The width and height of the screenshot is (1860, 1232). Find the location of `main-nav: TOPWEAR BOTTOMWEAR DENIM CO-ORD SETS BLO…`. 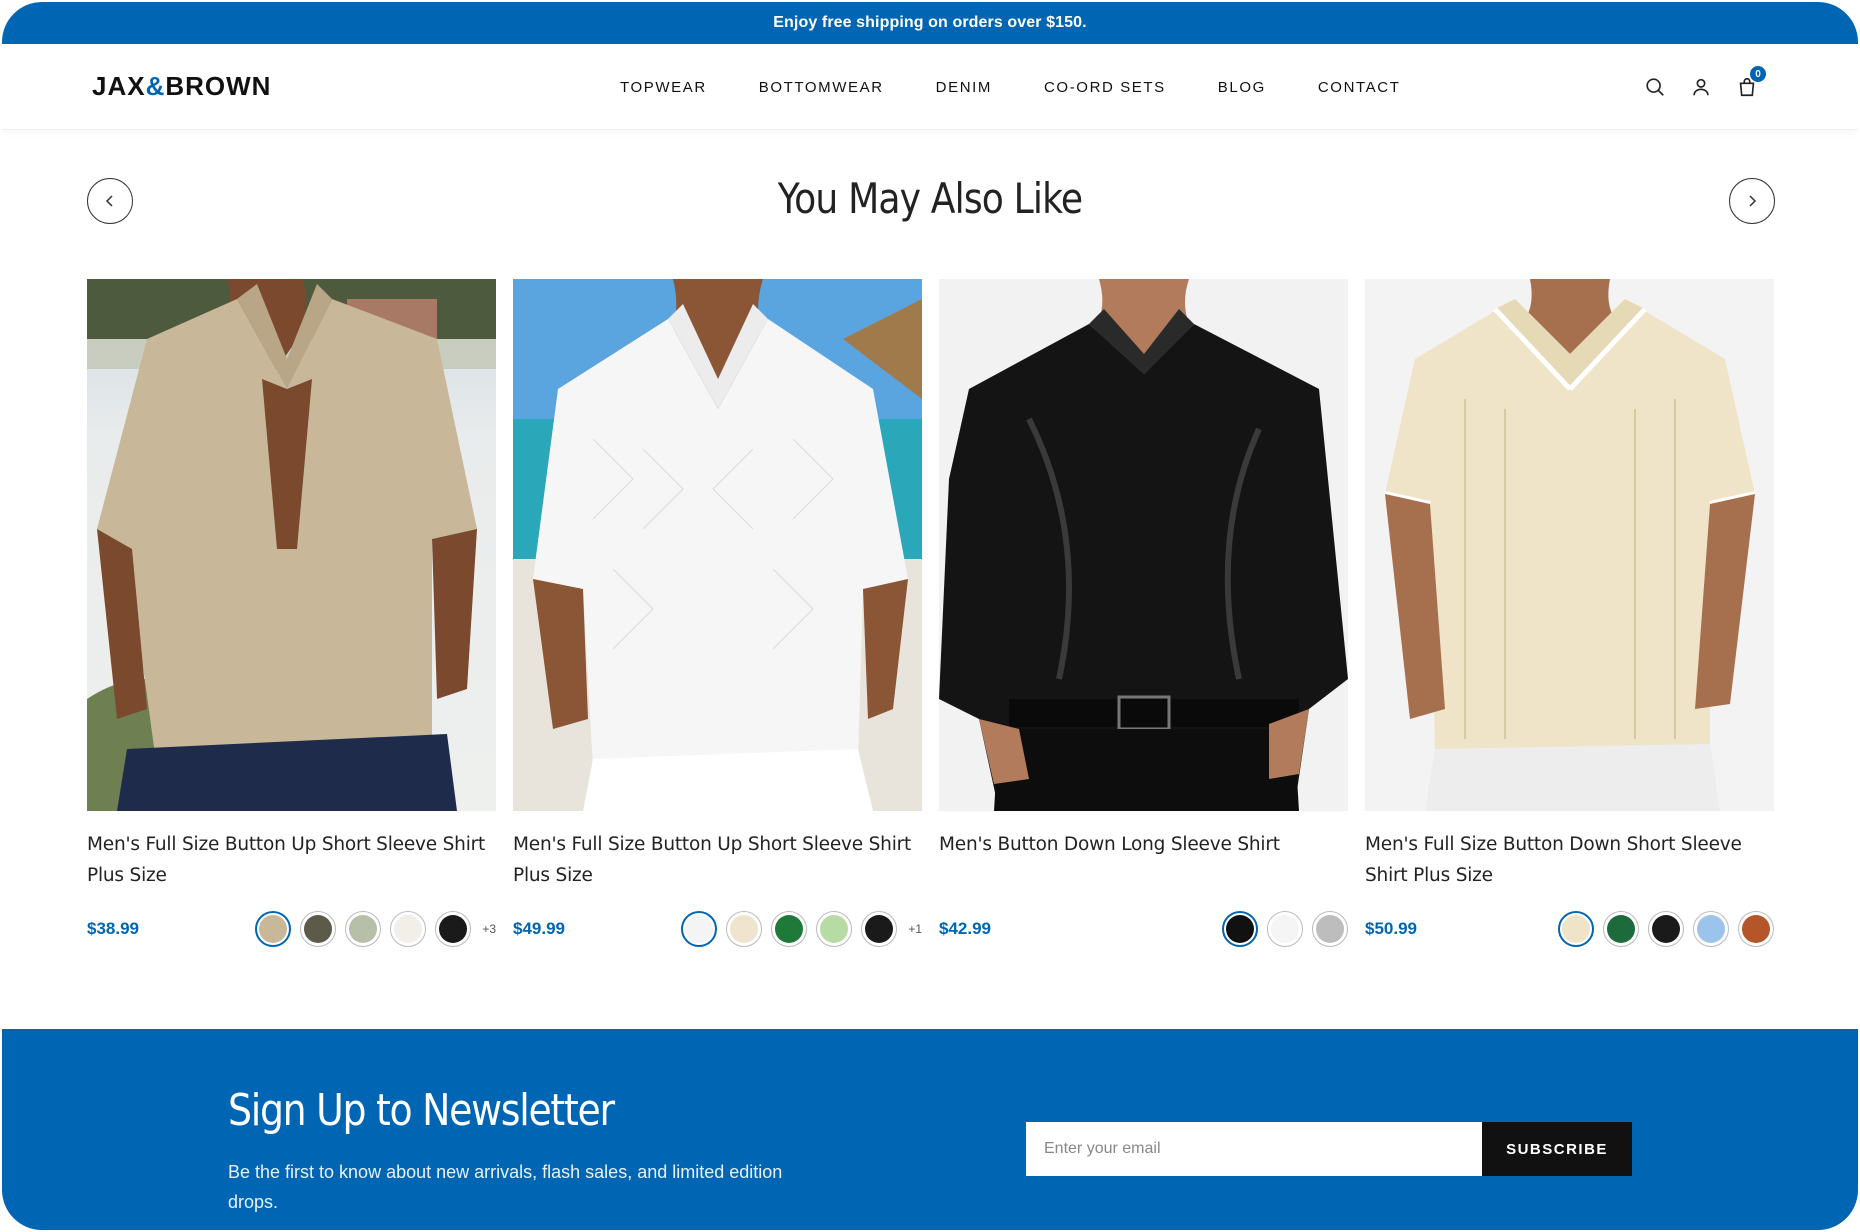

main-nav: TOPWEAR BOTTOMWEAR DENIM CO-ORD SETS BLO… is located at coordinates (1036, 87).